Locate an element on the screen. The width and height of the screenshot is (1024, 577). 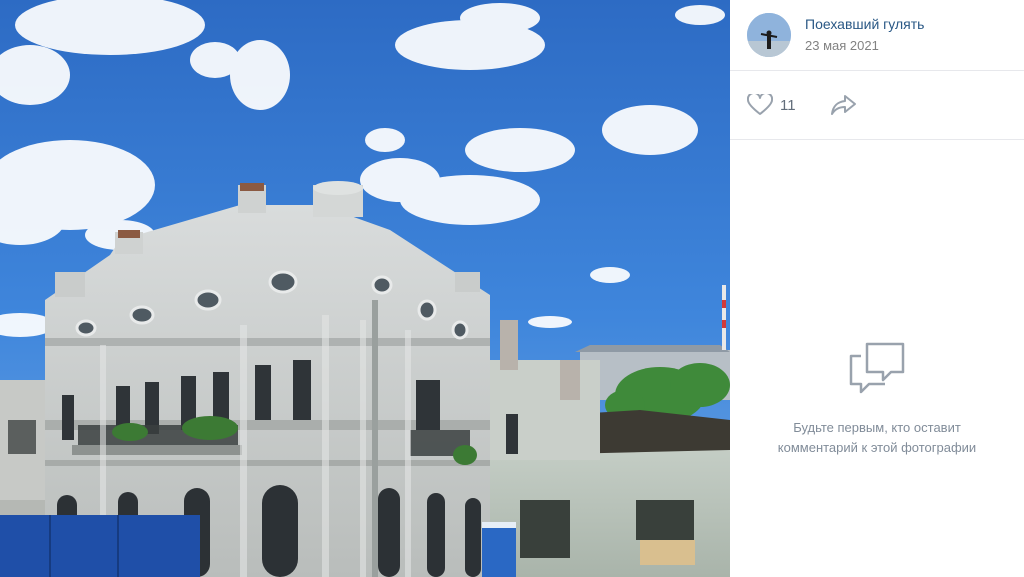
author-avatar is located at coordinates (769, 35).